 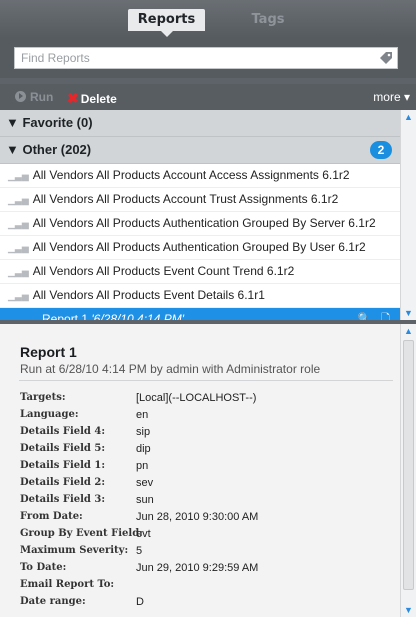 I want to click on detail-field: Details Field 1: pn, so click(x=200, y=467).